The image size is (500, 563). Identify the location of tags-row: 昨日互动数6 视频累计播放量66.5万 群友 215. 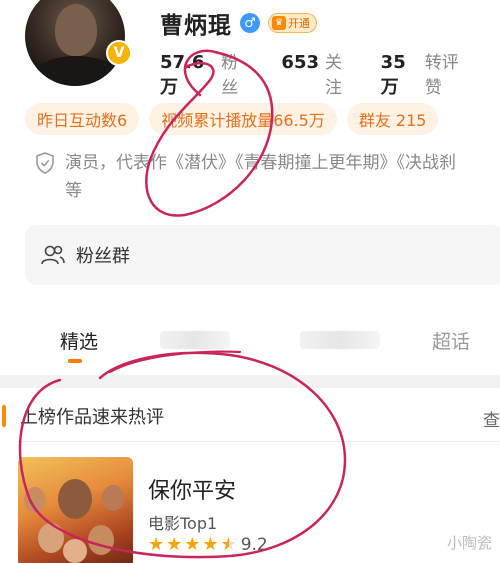
(232, 119).